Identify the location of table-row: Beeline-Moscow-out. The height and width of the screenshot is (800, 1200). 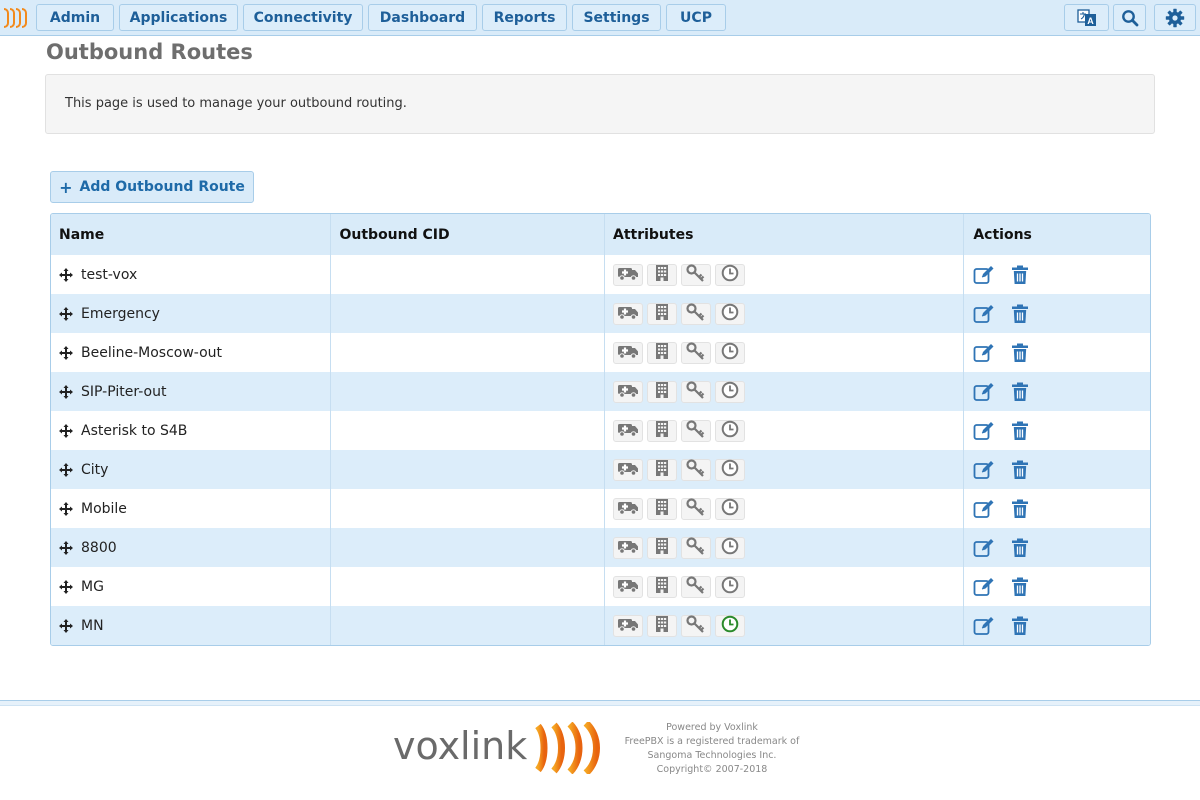
(600, 352).